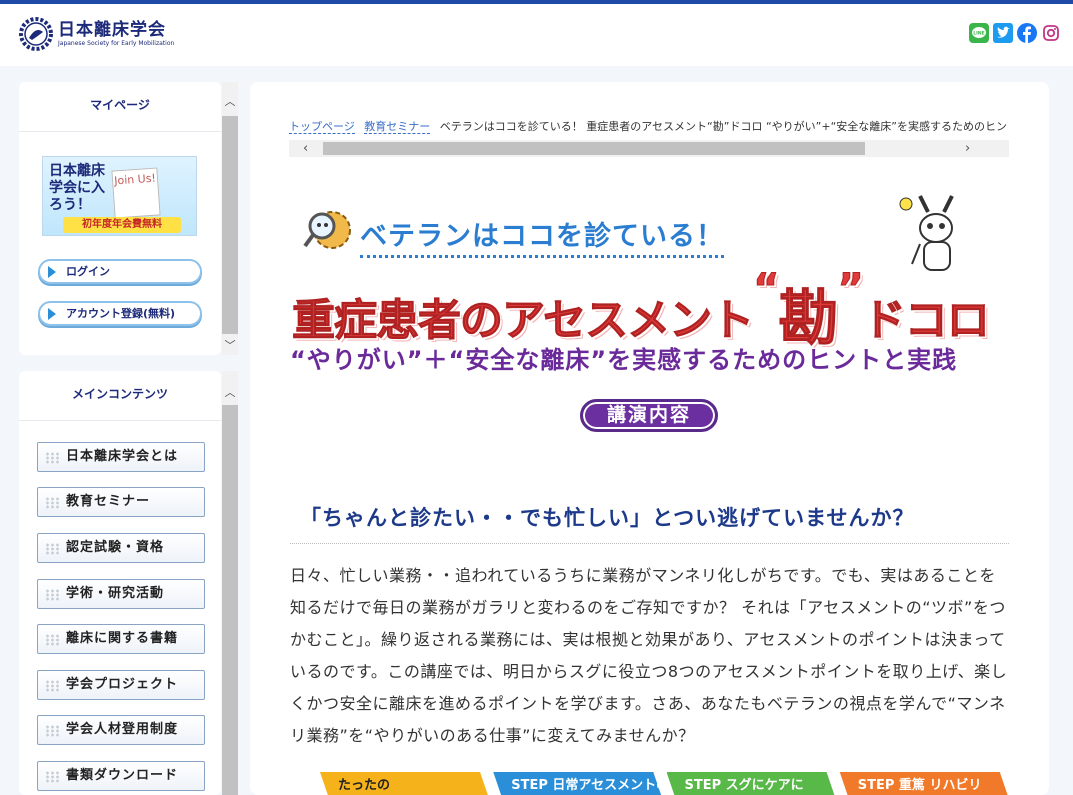 The width and height of the screenshot is (1073, 795). Describe the element at coordinates (116, 43) in the screenshot. I see `logo-subtitle: Japanese Society for Early Mobilization` at that location.